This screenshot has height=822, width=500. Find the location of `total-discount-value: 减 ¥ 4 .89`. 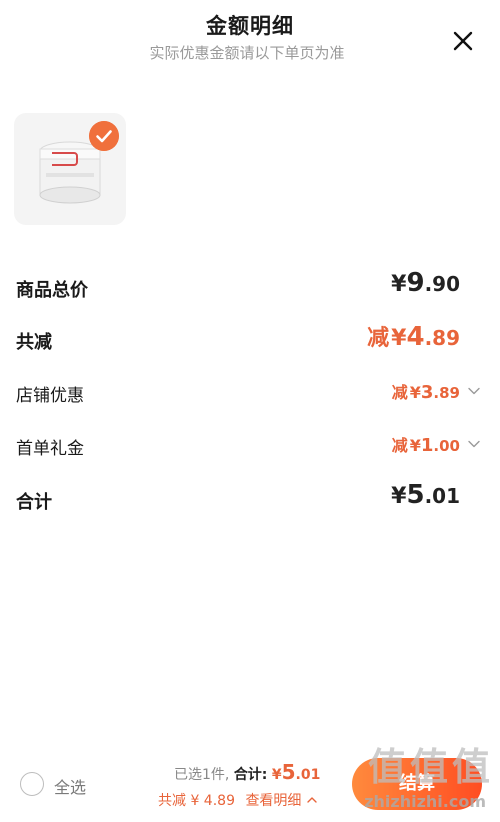

total-discount-value: 减 ¥ 4 .89 is located at coordinates (413, 337).